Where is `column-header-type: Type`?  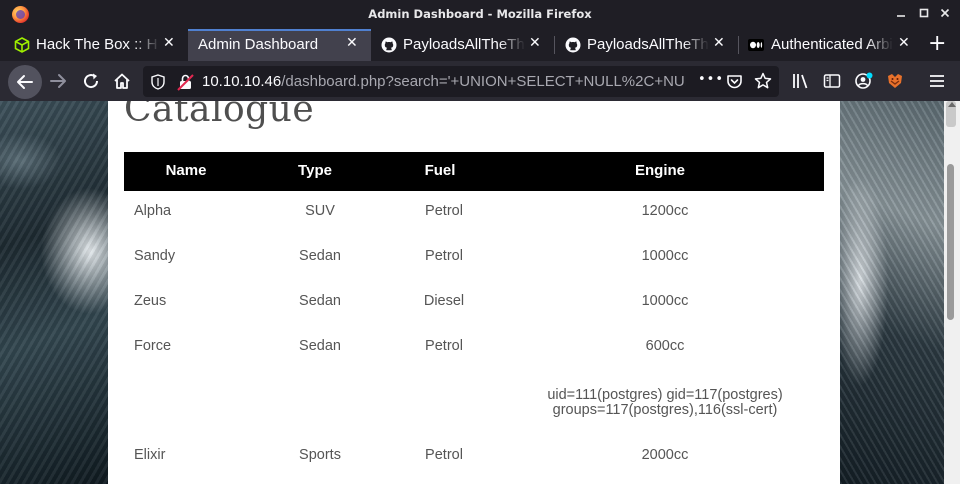 column-header-type: Type is located at coordinates (315, 170).